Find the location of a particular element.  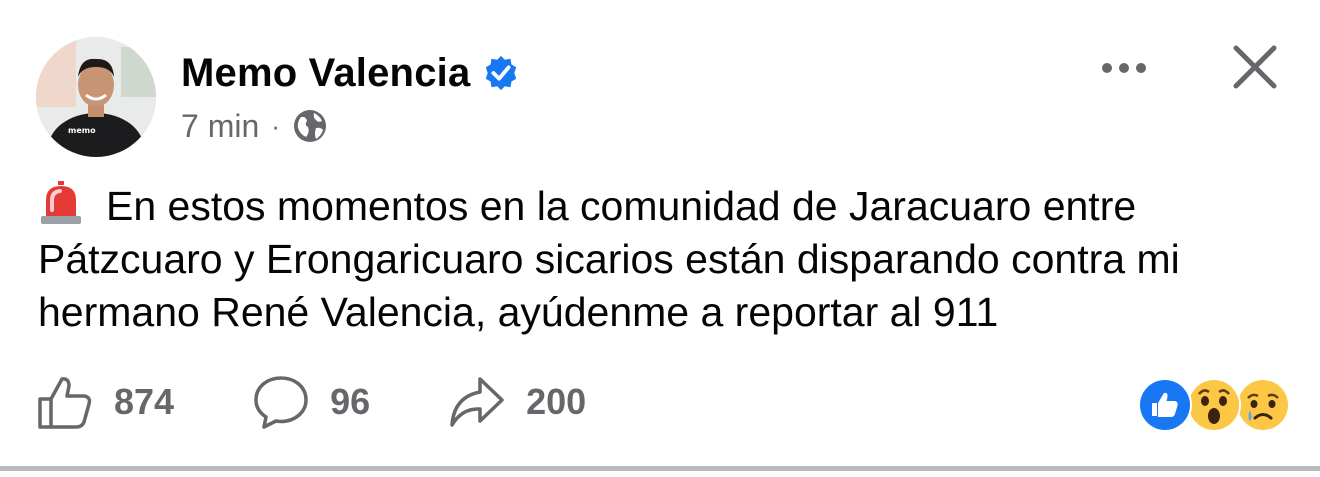

share-count: 200 is located at coordinates (556, 401).